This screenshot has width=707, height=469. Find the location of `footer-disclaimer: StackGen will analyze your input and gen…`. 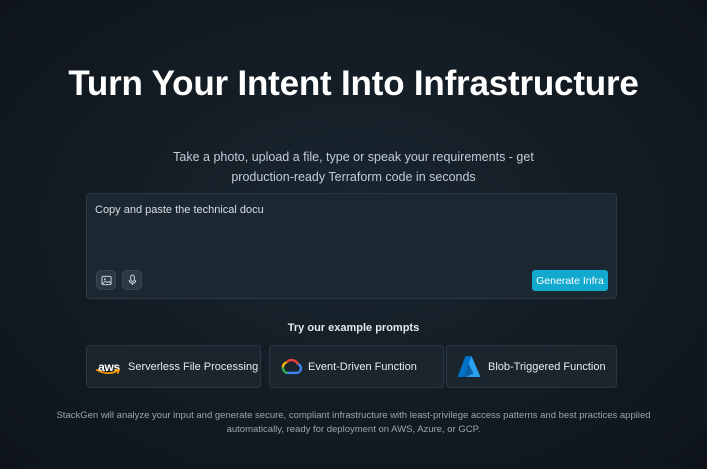

footer-disclaimer: StackGen will analyze your input and gen… is located at coordinates (353, 423).